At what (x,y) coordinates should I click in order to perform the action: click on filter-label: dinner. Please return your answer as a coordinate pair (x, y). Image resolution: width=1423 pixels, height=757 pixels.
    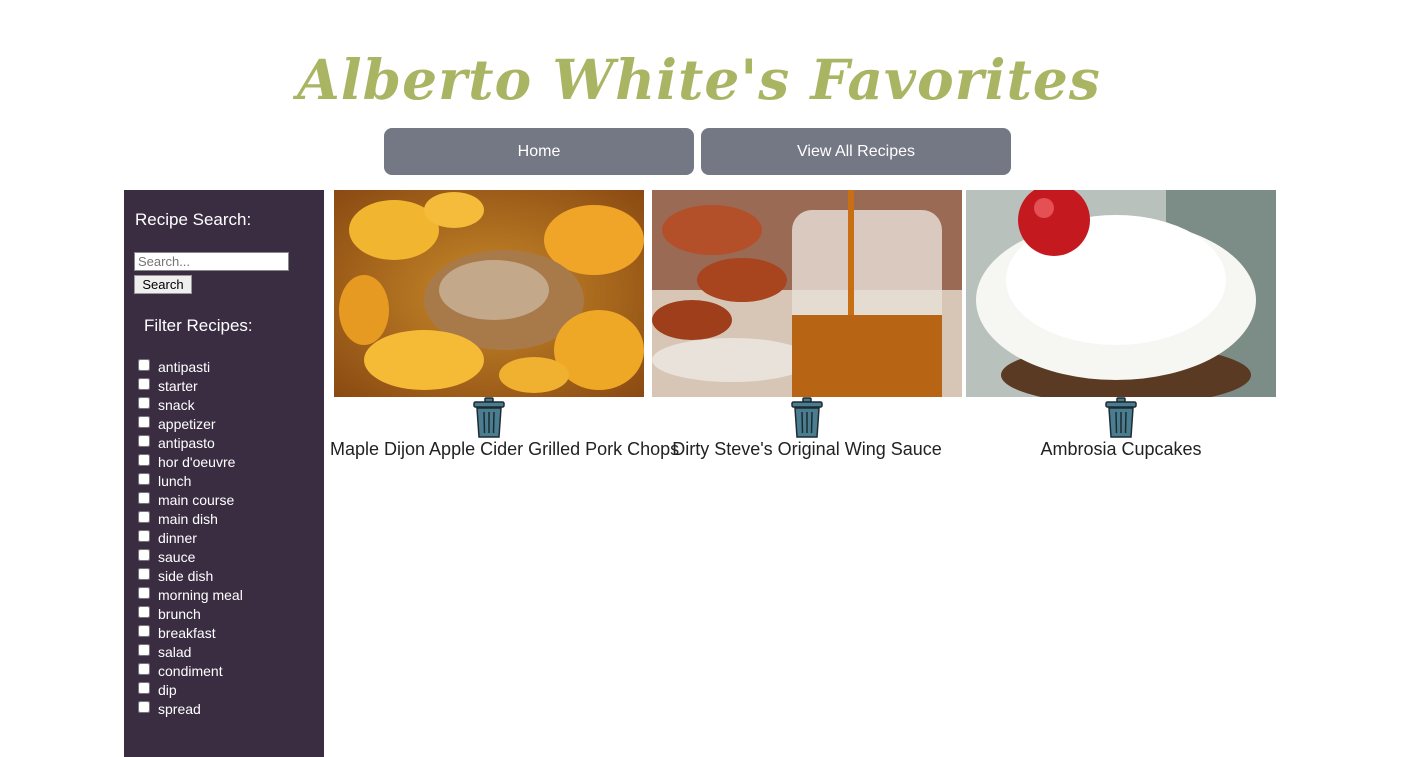
    Looking at the image, I should click on (177, 537).